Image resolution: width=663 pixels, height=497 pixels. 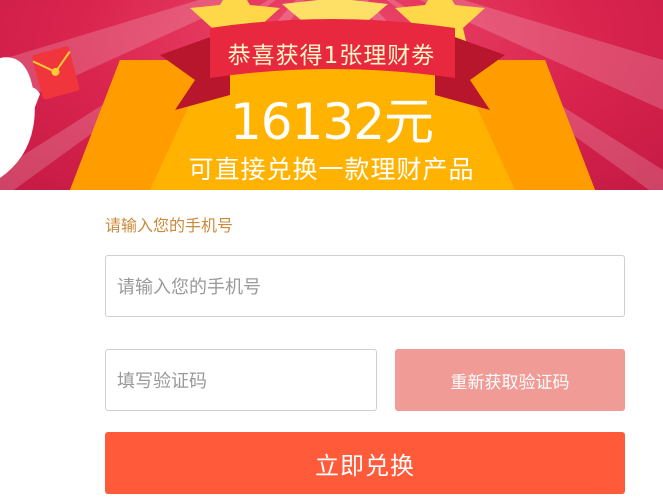 I want to click on verification-code-input: 填写验证码, so click(x=241, y=380).